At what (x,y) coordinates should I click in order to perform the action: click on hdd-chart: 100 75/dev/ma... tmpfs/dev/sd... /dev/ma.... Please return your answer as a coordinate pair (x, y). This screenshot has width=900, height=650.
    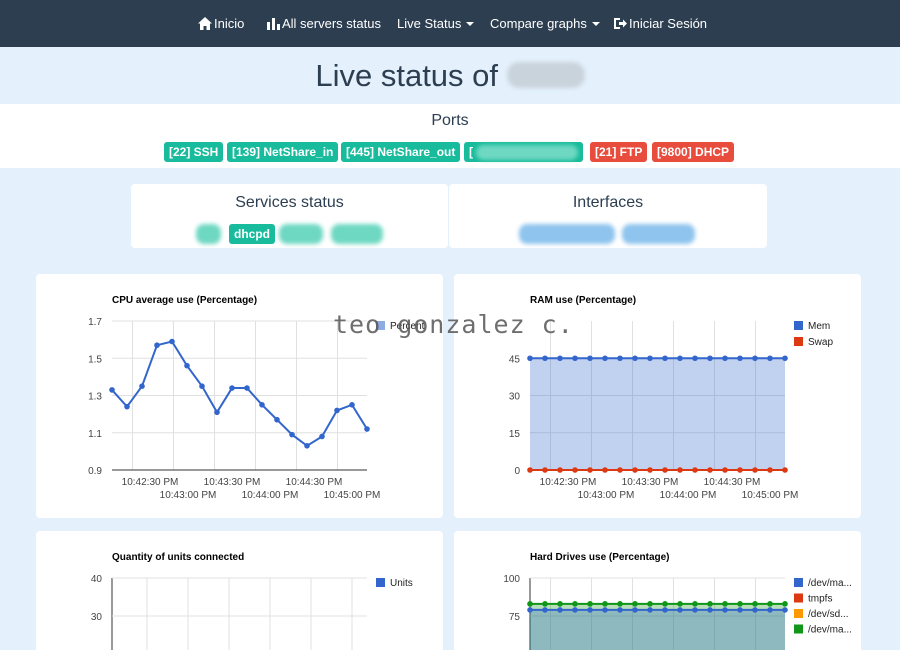
    Looking at the image, I should click on (677, 612).